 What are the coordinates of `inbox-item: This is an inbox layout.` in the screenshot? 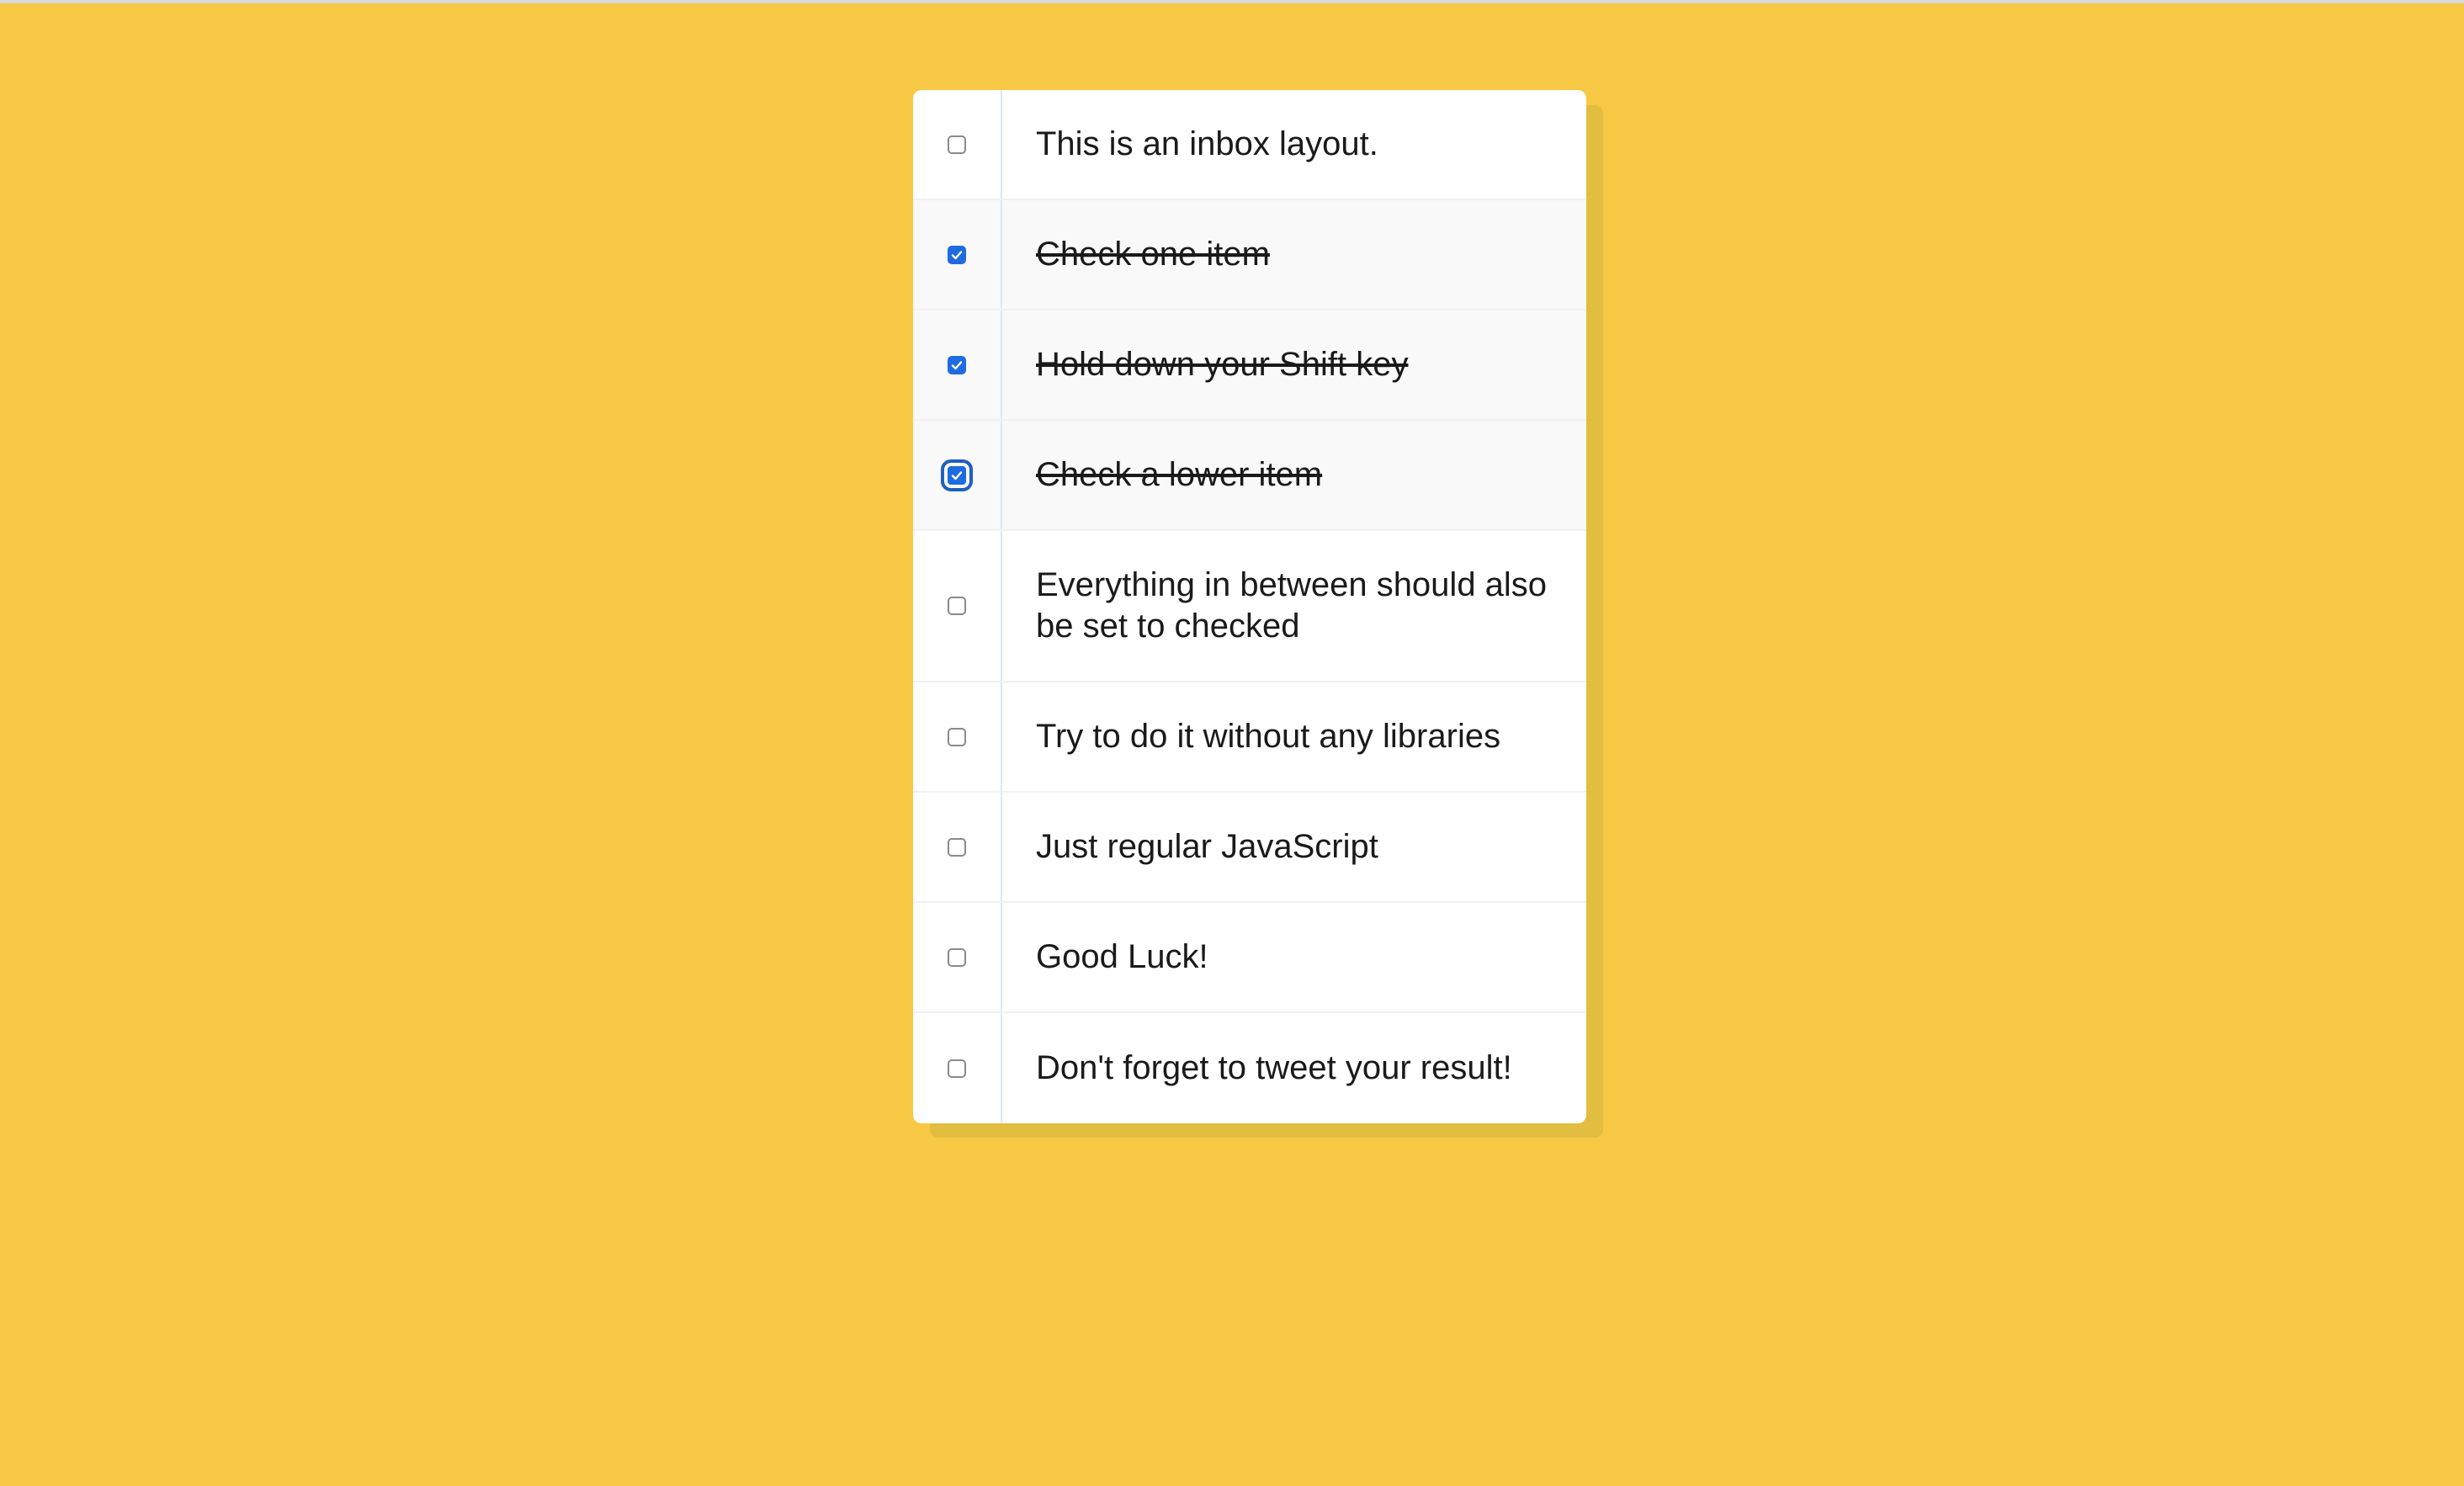 It's located at (1249, 145).